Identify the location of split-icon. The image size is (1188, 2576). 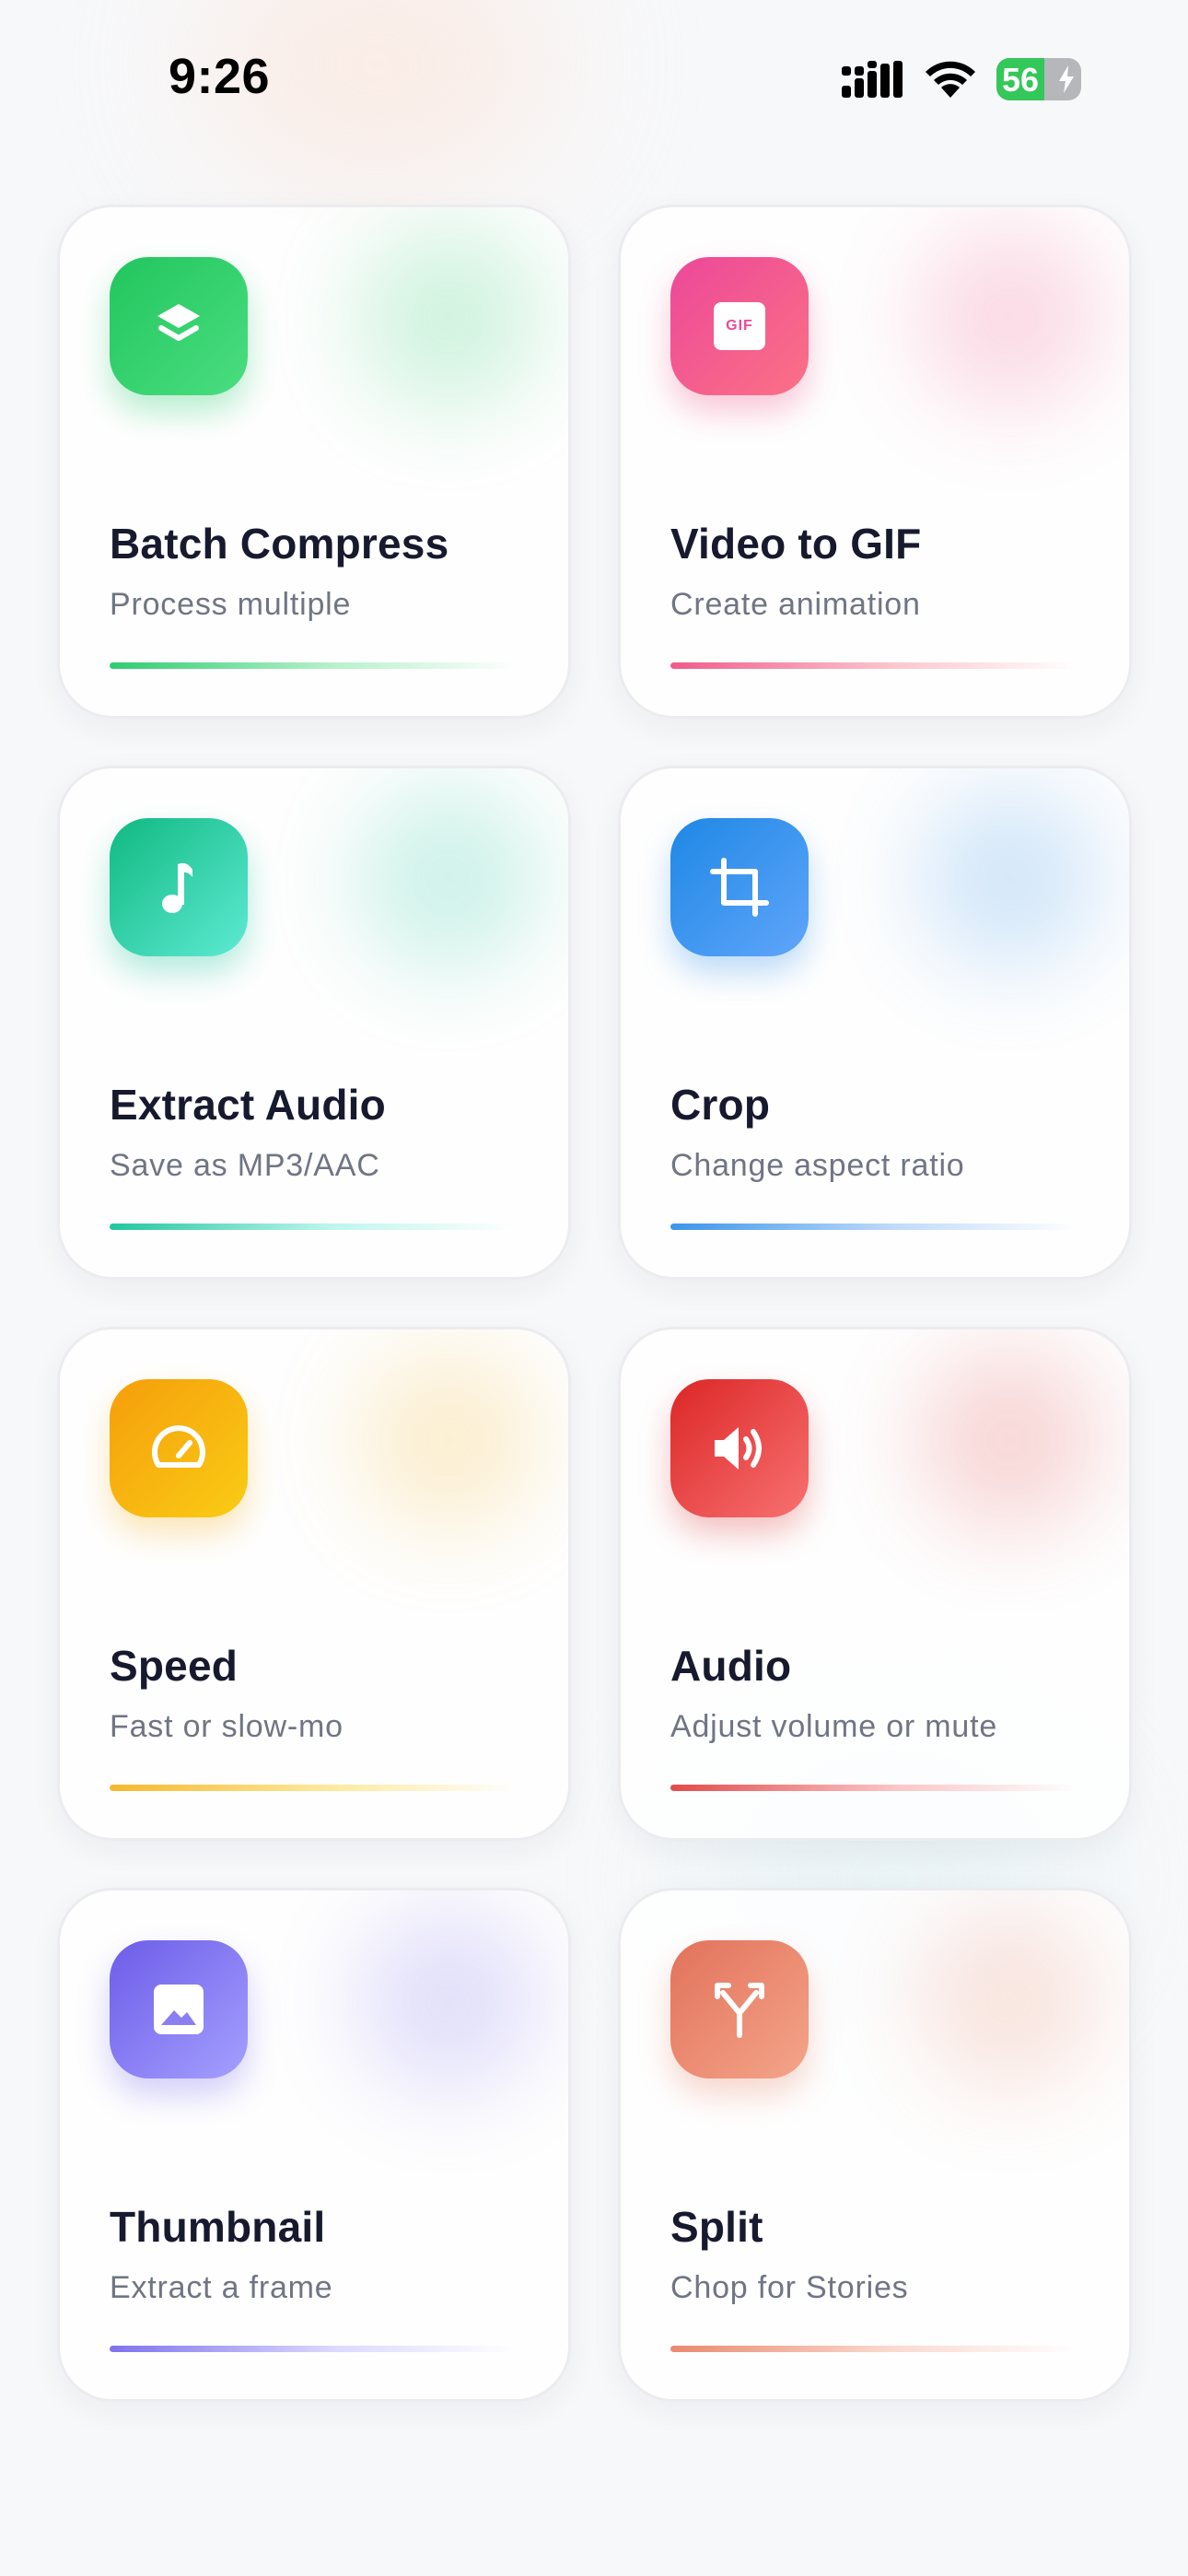
(739, 2010).